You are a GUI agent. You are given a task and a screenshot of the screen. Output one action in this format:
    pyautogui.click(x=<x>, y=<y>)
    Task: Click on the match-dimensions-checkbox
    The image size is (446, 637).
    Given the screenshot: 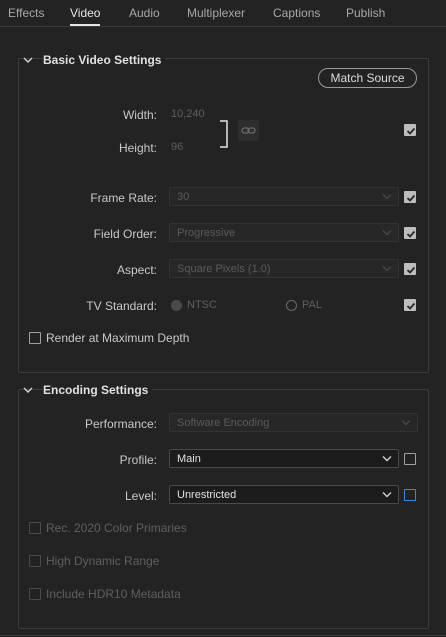 What is the action you would take?
    pyautogui.click(x=410, y=130)
    